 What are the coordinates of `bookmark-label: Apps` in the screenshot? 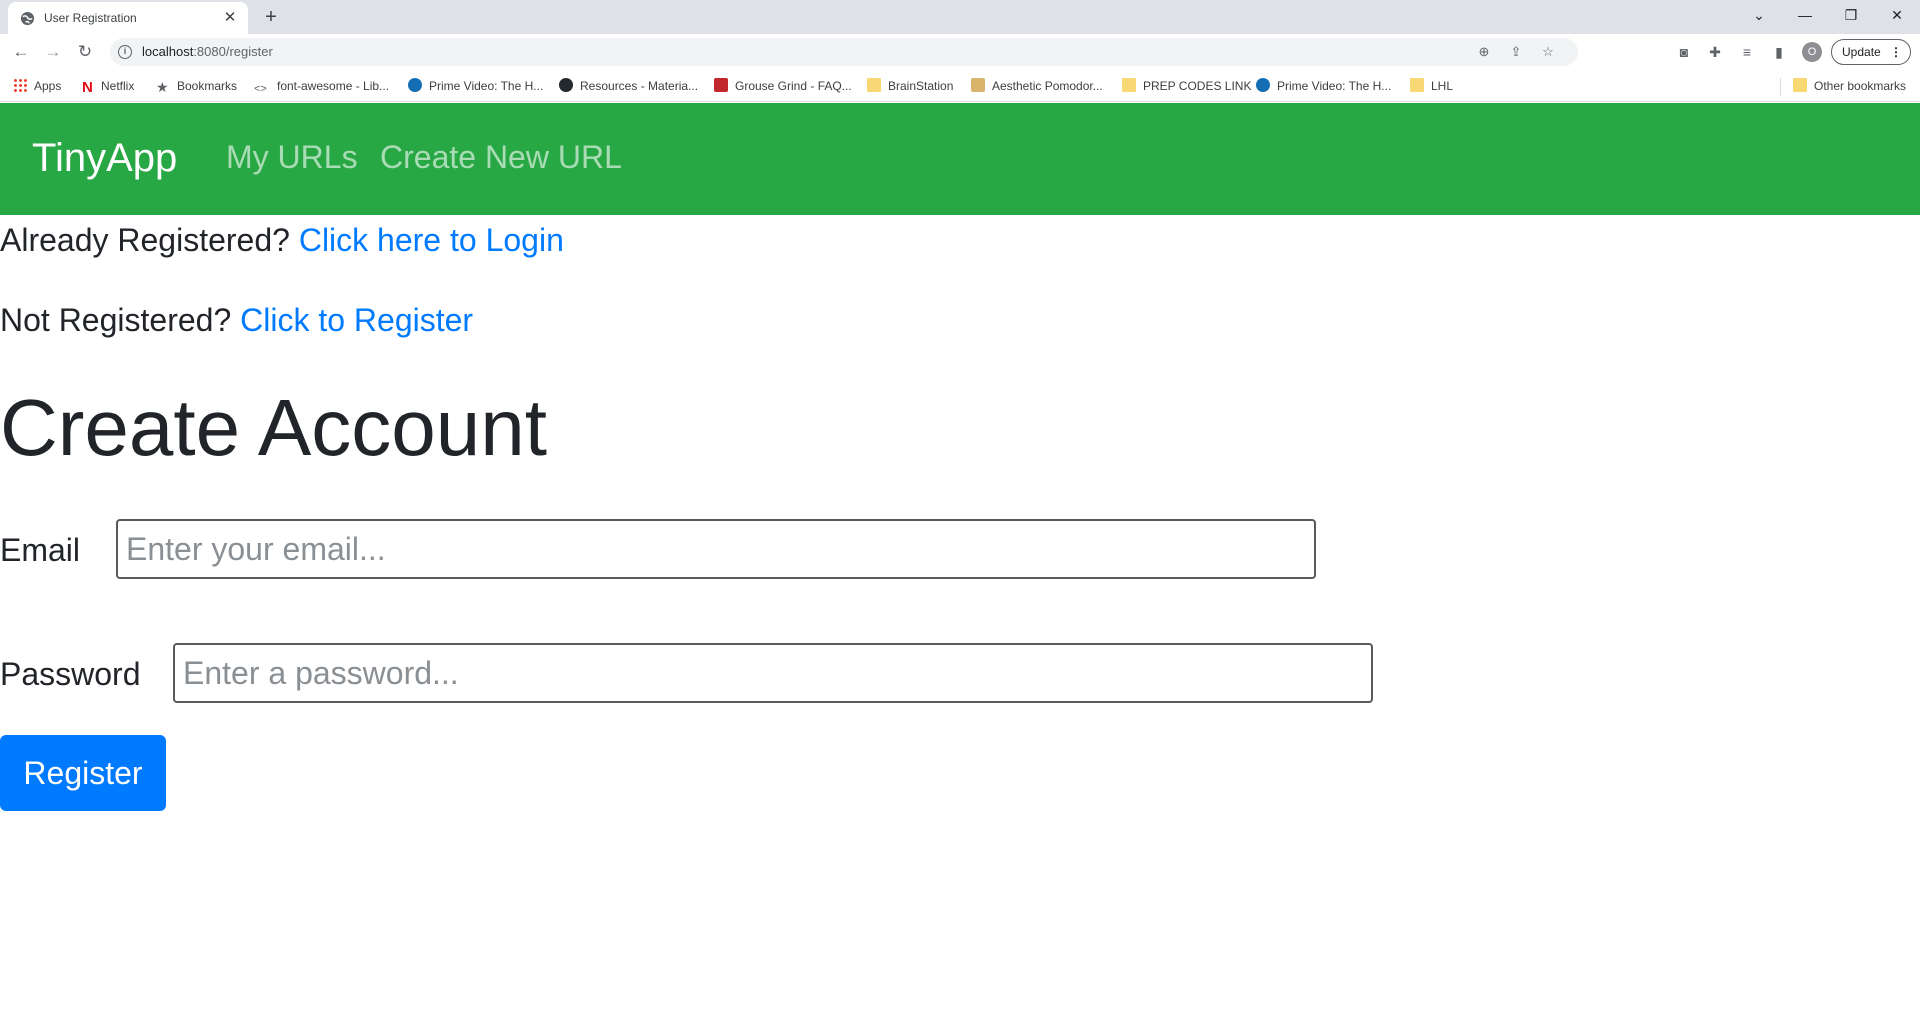 It's located at (48, 86).